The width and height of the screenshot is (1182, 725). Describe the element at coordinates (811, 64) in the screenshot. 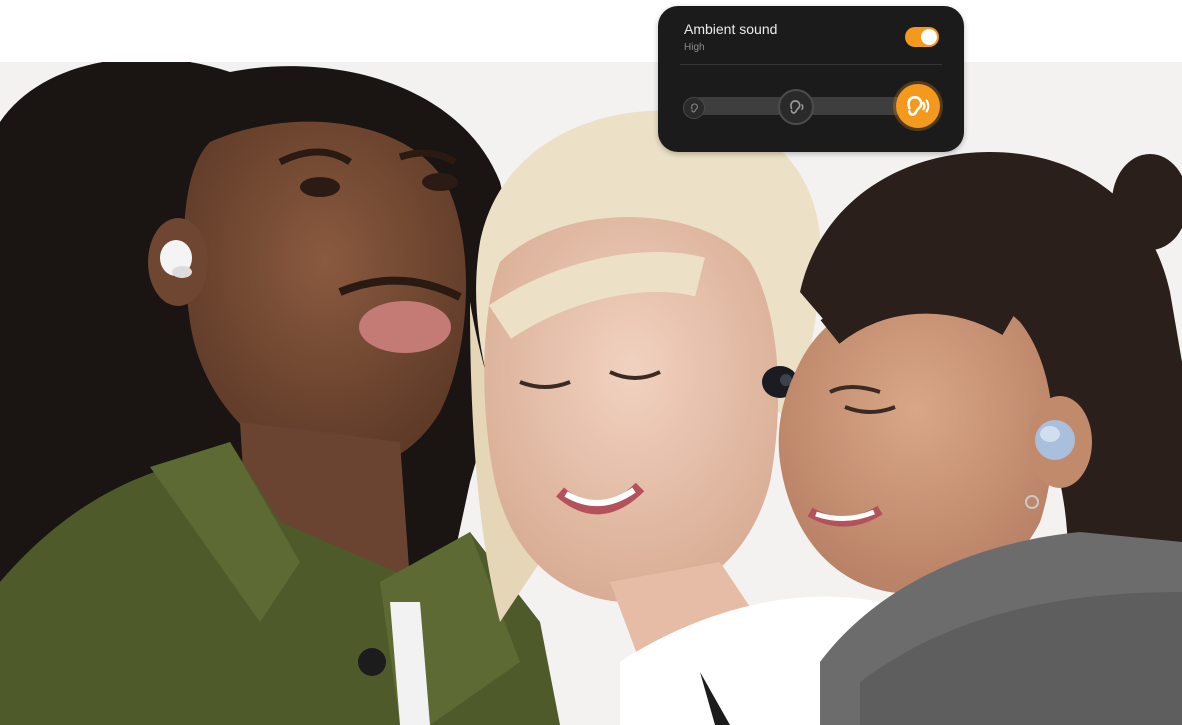

I see `divider` at that location.